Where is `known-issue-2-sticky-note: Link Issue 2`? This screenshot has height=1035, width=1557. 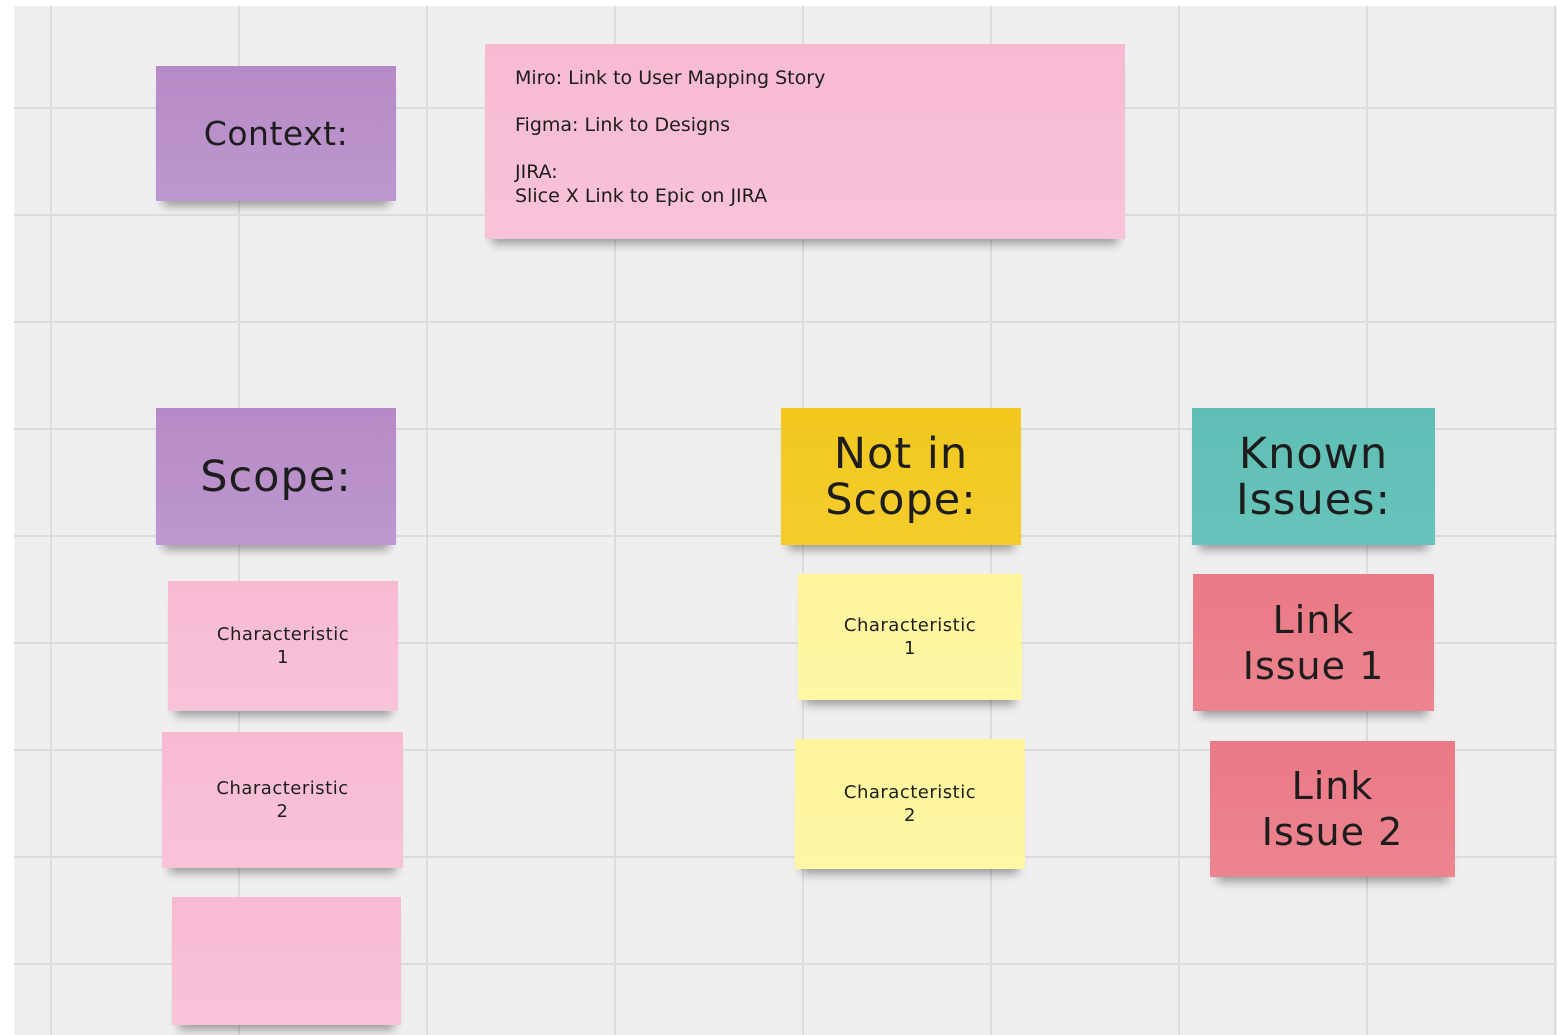
known-issue-2-sticky-note: Link Issue 2 is located at coordinates (1332, 809).